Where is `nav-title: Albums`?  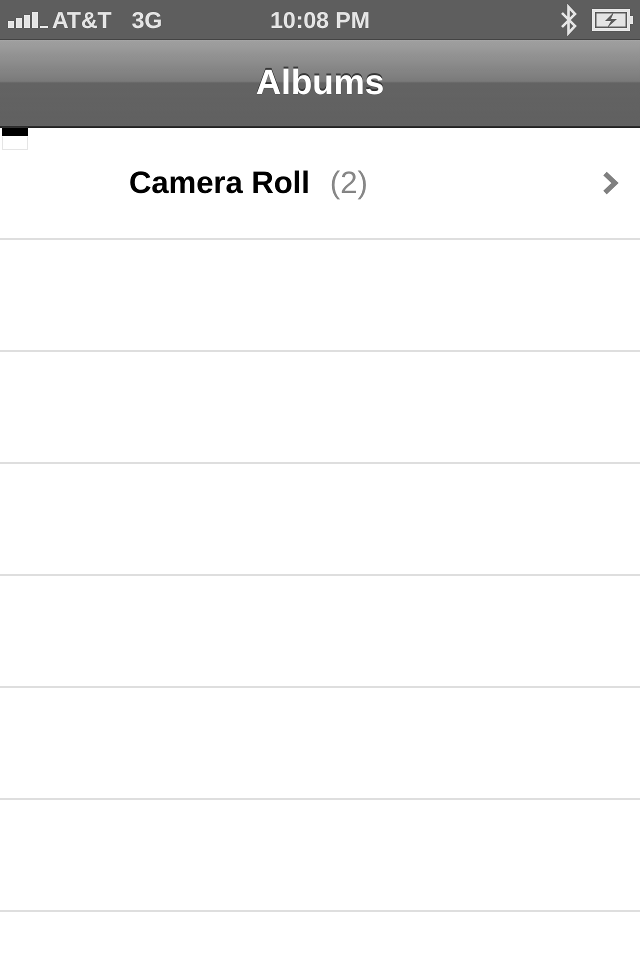
nav-title: Albums is located at coordinates (320, 83).